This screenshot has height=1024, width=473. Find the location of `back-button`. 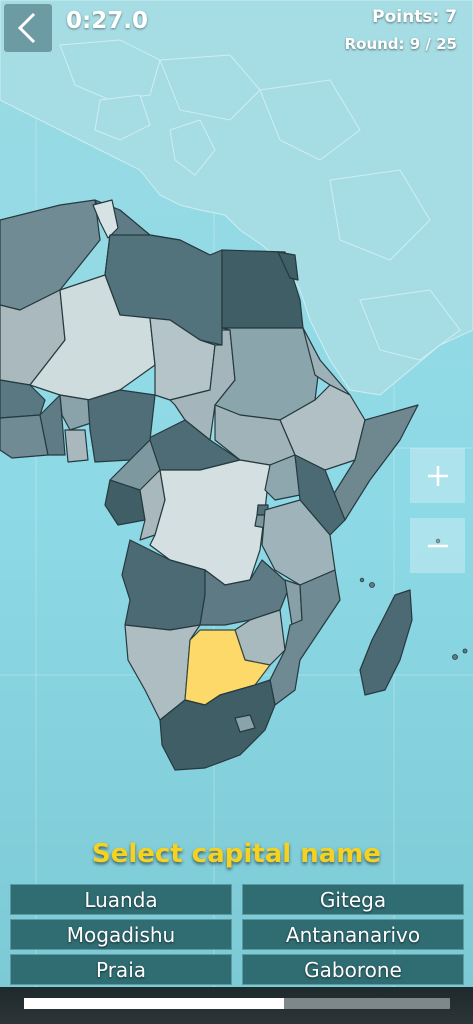

back-button is located at coordinates (28, 28).